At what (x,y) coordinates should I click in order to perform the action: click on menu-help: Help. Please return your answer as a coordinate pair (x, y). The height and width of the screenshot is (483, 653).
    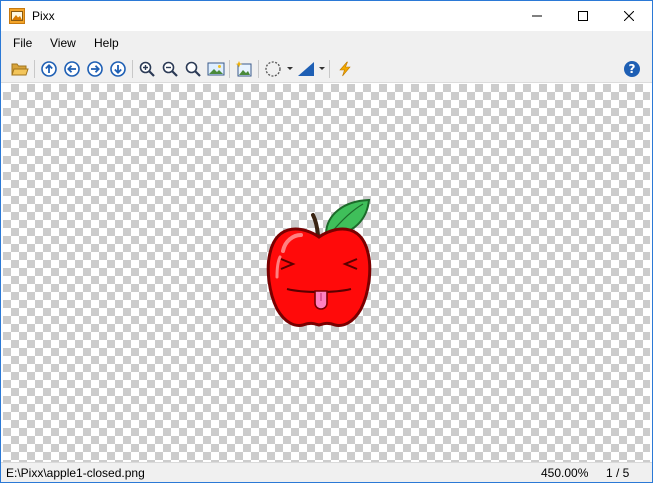
    Looking at the image, I should click on (106, 43).